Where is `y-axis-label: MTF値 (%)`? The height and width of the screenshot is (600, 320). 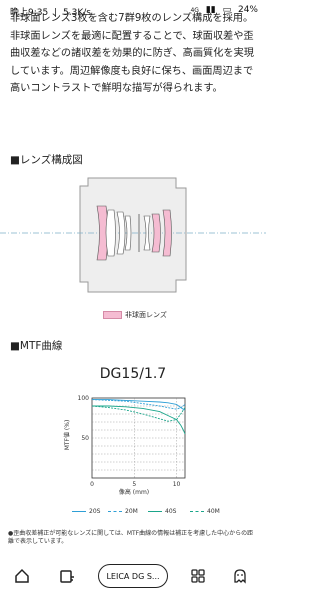
y-axis-label: MTF値 (%) is located at coordinates (67, 435).